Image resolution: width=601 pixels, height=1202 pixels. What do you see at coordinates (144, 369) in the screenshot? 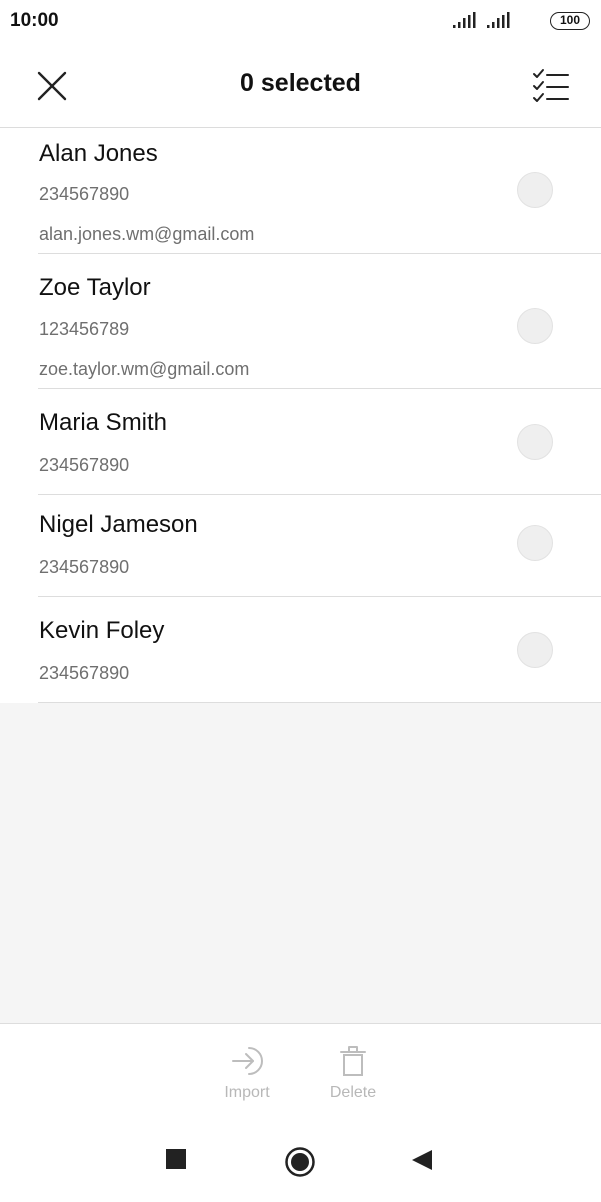
I see `contact-email: zoe.taylor.wm@gmail.com` at bounding box center [144, 369].